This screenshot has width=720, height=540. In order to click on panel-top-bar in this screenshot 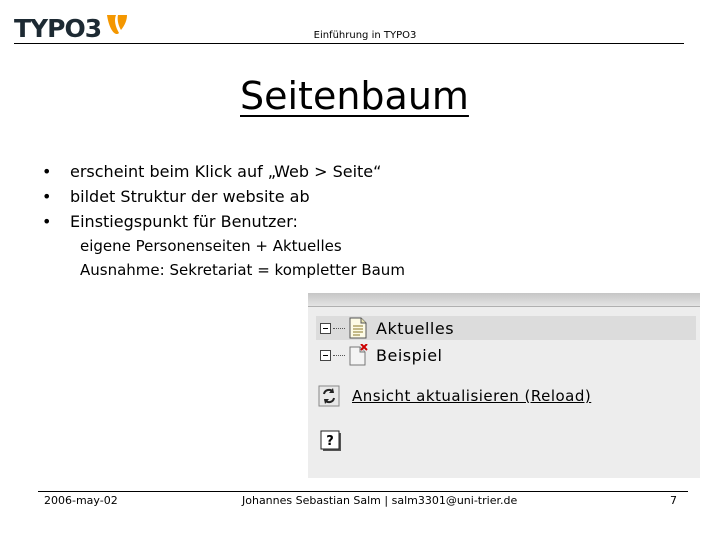, I will do `click(504, 300)`.